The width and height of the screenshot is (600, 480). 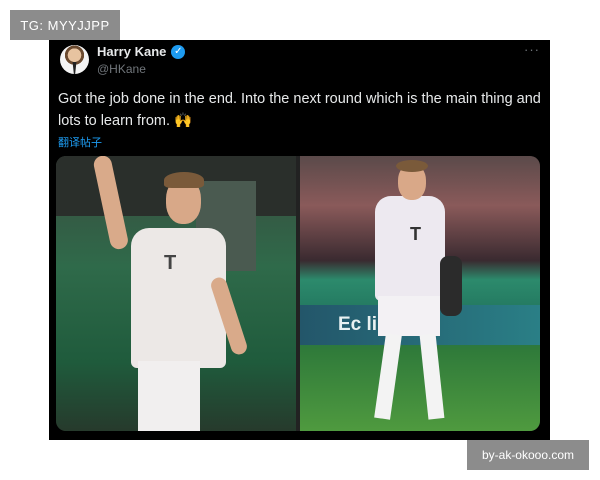 I want to click on watermark-top-left: TG: MYYJJPP, so click(x=65, y=25).